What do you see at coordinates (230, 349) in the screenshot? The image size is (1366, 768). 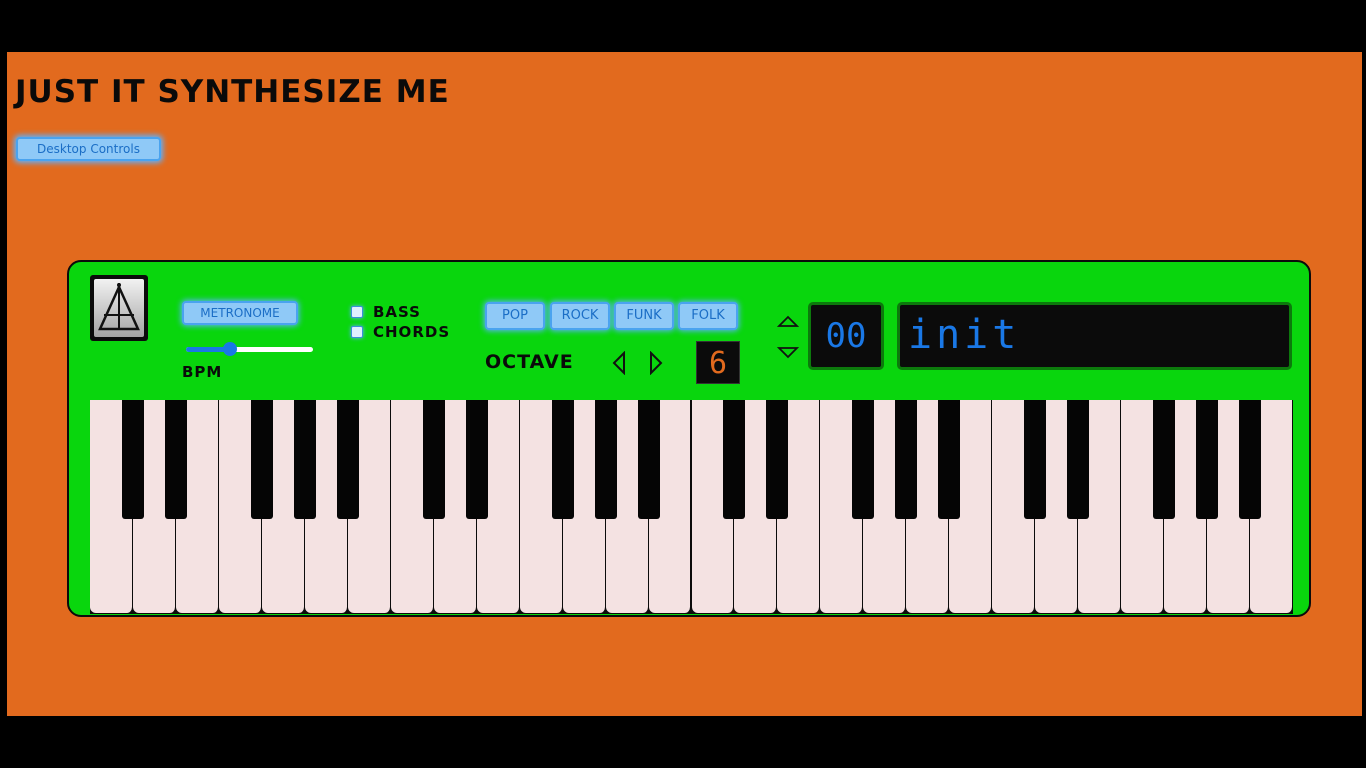 I see `bpm-slider-thumb` at bounding box center [230, 349].